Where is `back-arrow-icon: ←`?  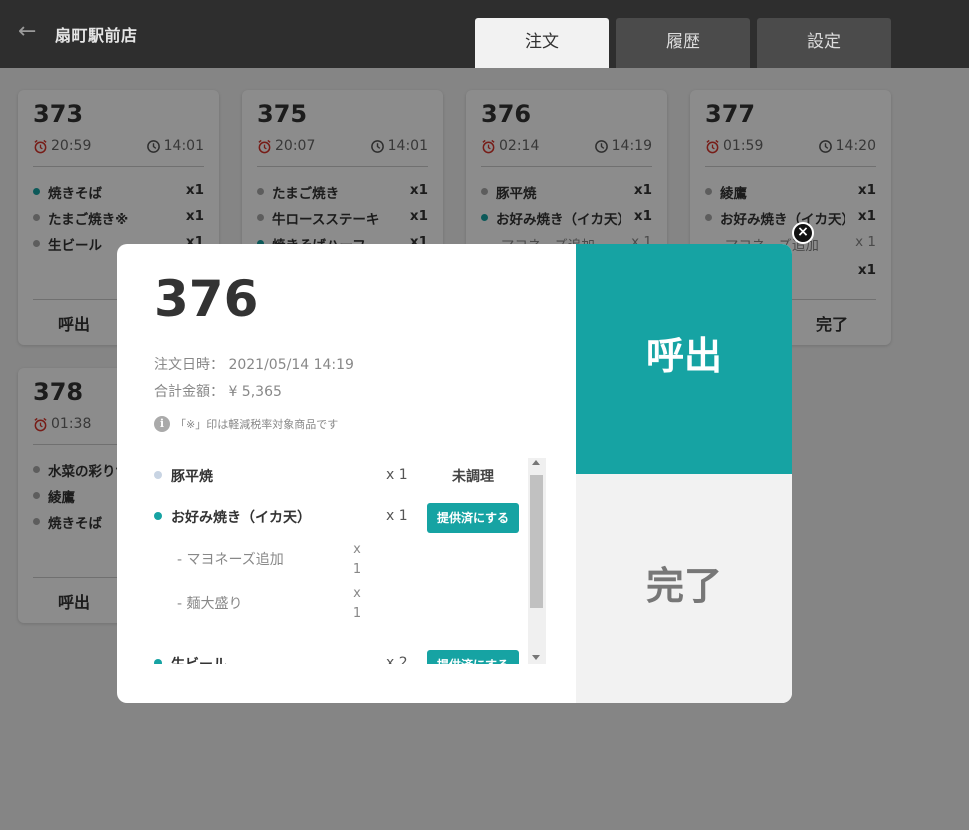
back-arrow-icon: ← is located at coordinates (29, 32).